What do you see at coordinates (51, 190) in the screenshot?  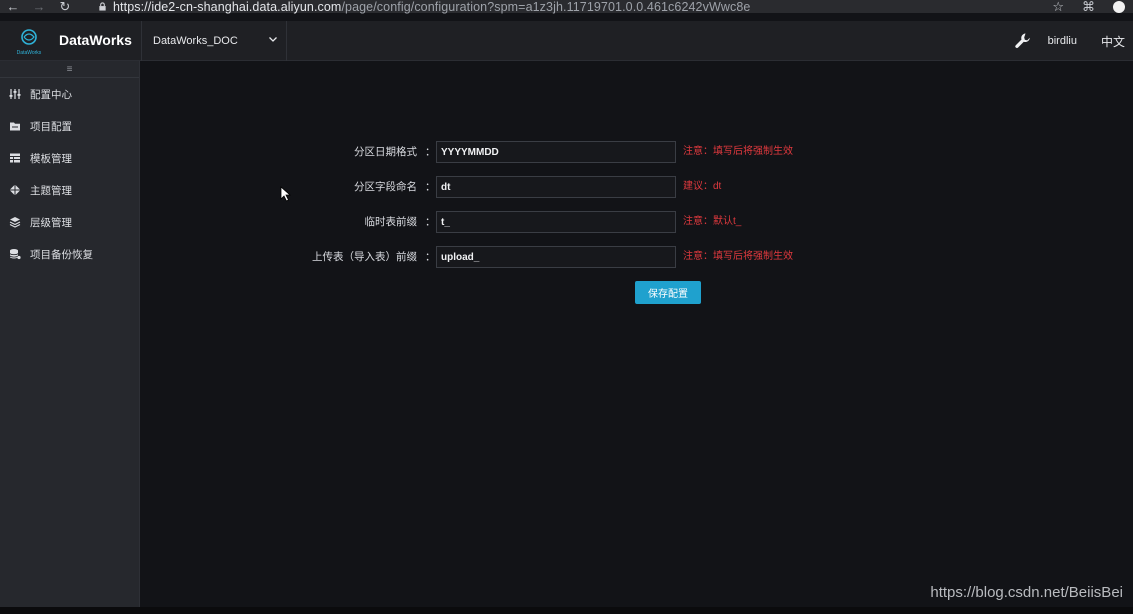 I see `sidebar-item-label: 主题管理` at bounding box center [51, 190].